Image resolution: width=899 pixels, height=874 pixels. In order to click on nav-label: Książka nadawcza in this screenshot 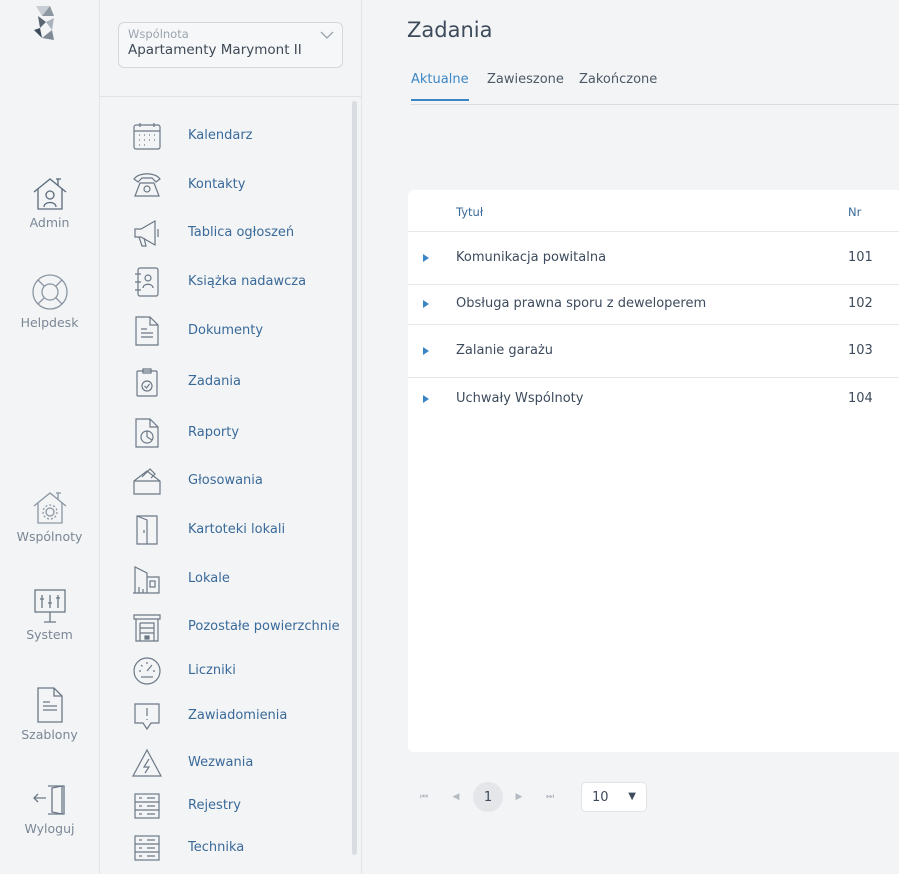, I will do `click(247, 281)`.